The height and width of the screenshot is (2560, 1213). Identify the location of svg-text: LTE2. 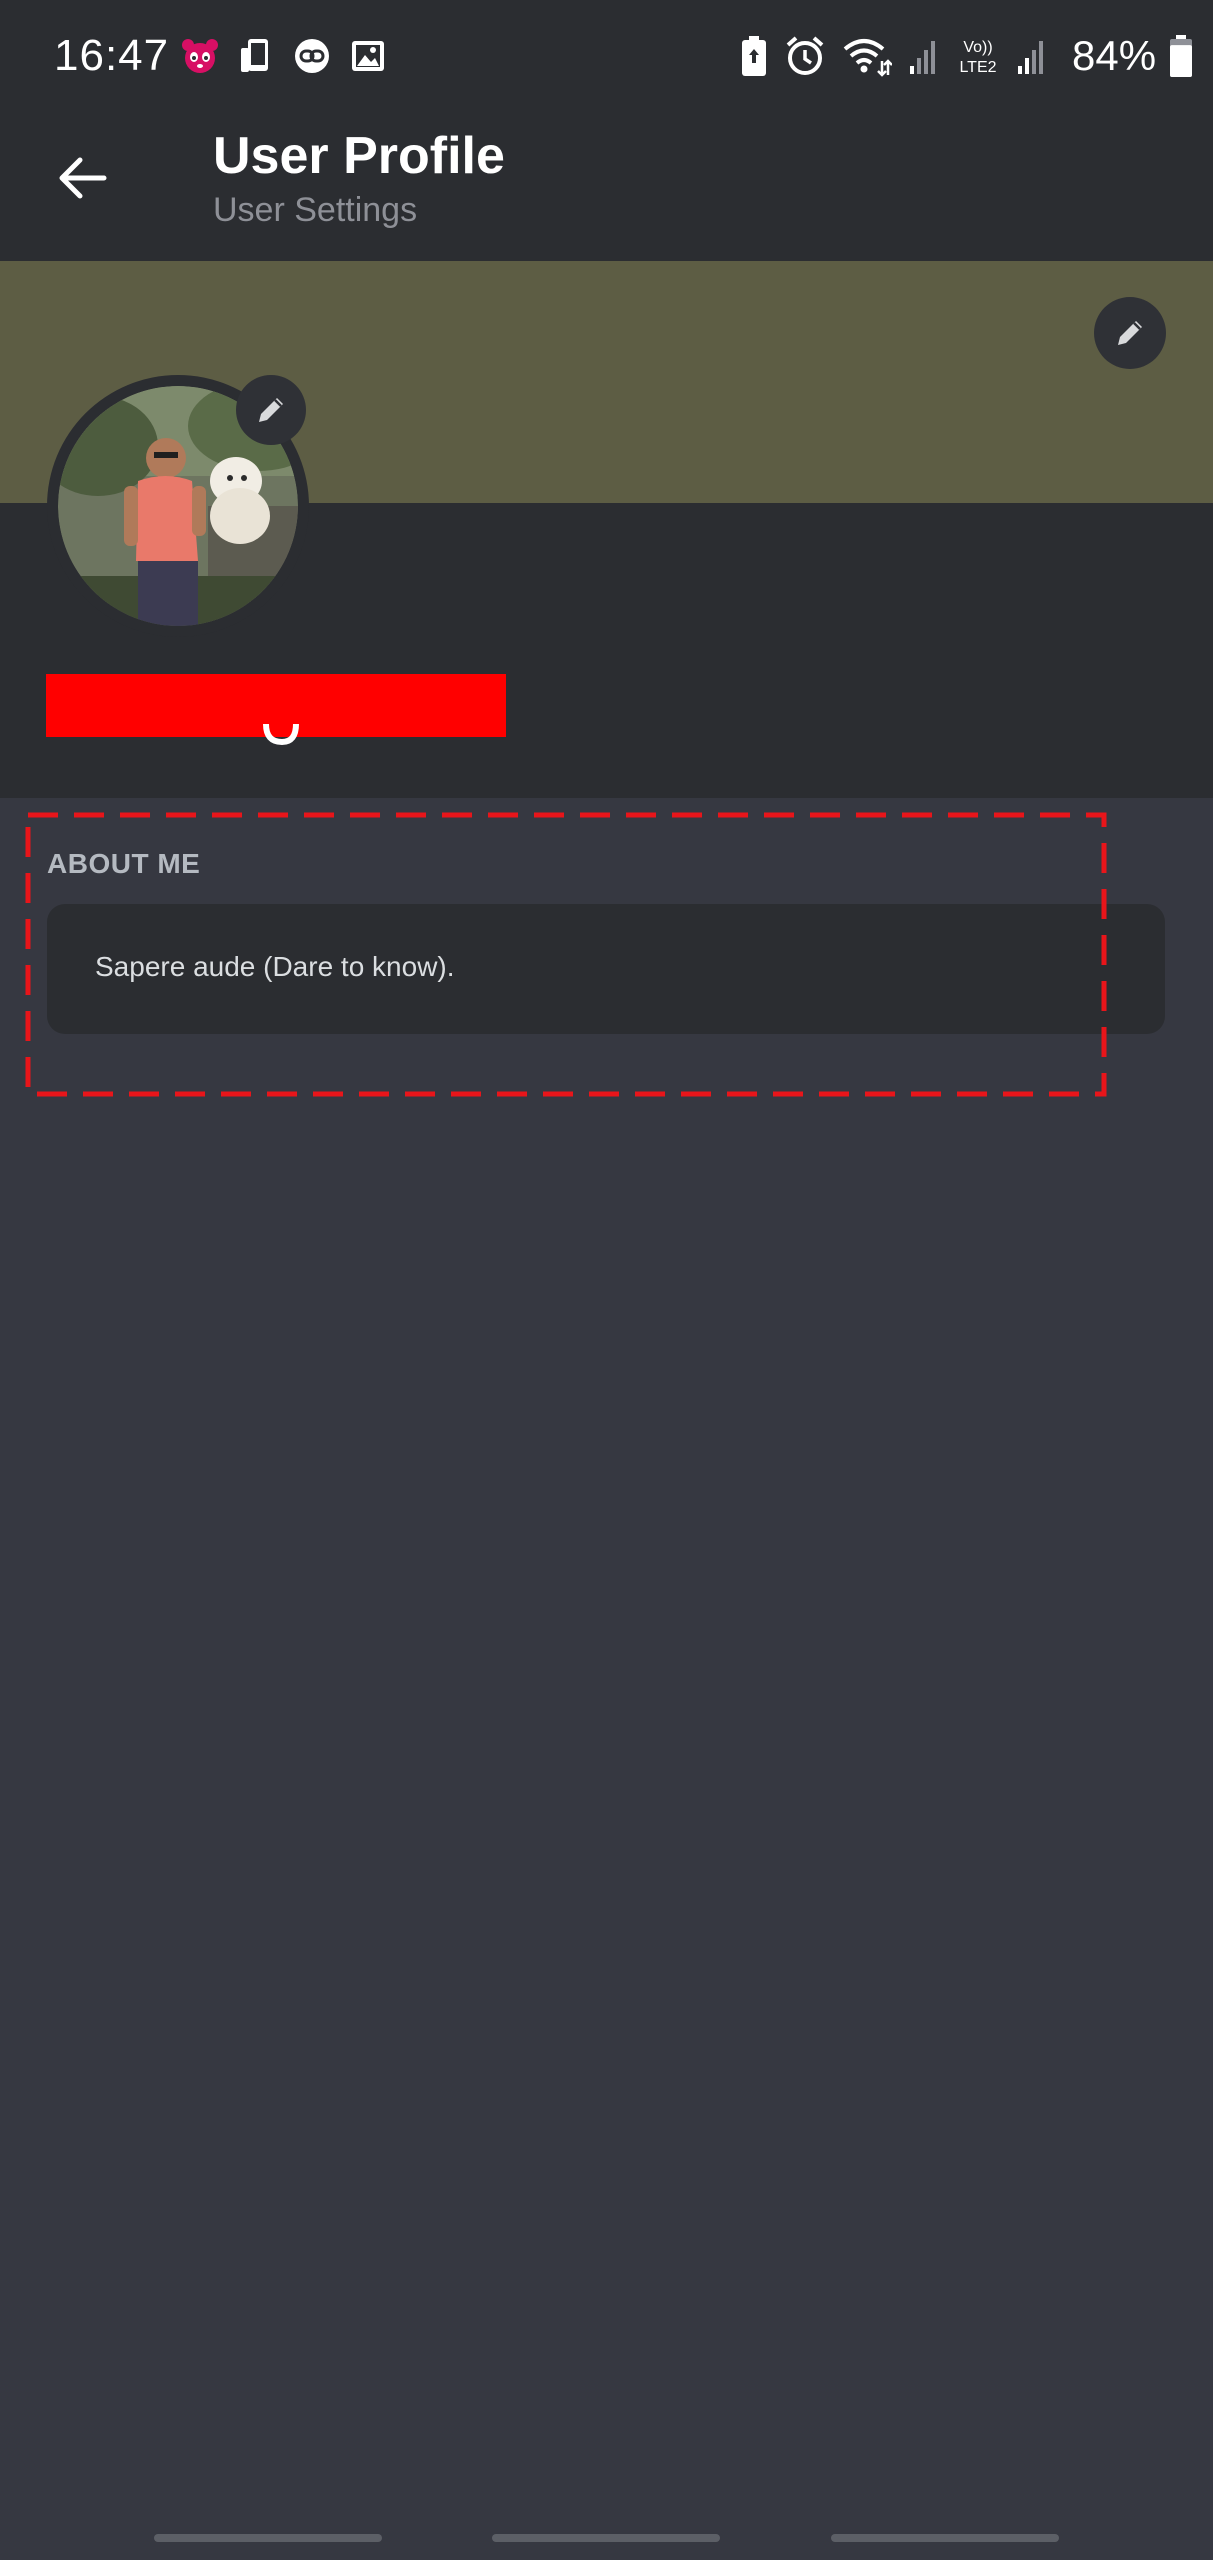
(977, 67).